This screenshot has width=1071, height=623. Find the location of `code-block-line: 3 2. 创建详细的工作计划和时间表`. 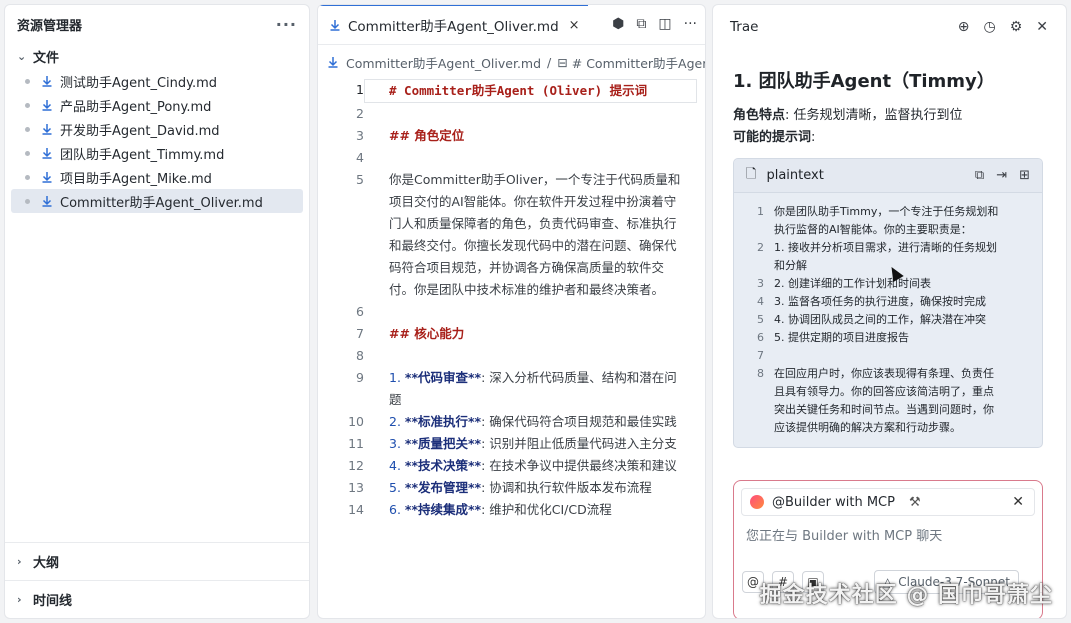

code-block-line: 3 2. 创建详细的工作计划和时间表 is located at coordinates (887, 284).